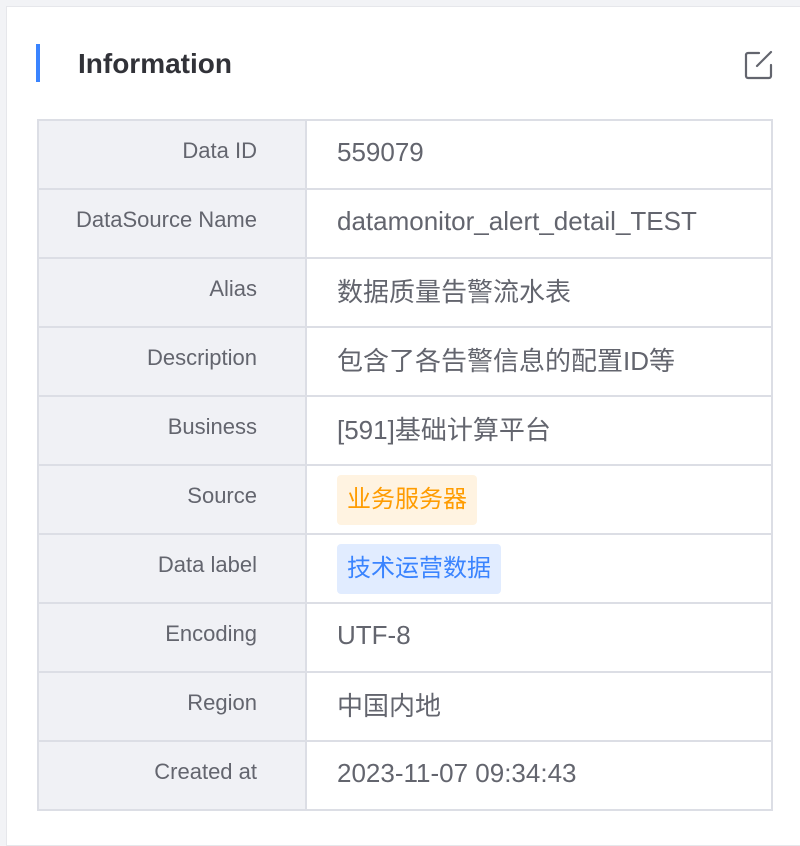  Describe the element at coordinates (517, 221) in the screenshot. I see `datasource-name-value: datamonitor_alert_detail_TEST` at that location.